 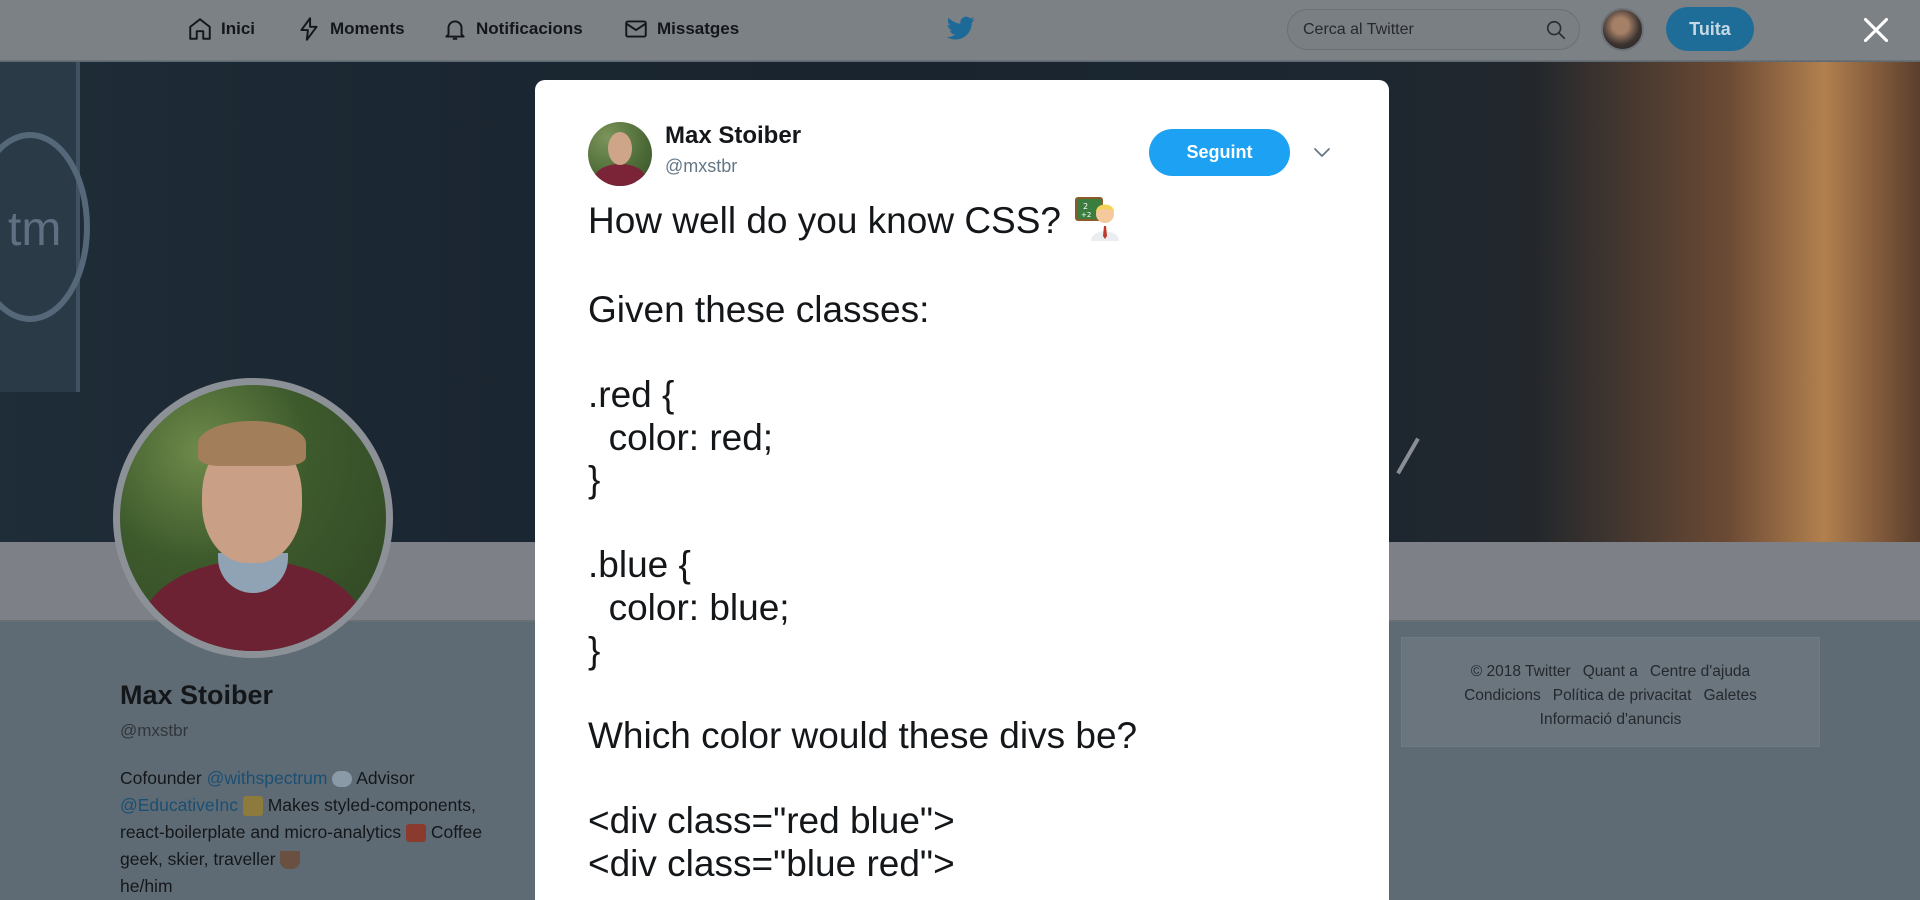 I want to click on ski-emoji-icon, so click(x=415, y=833).